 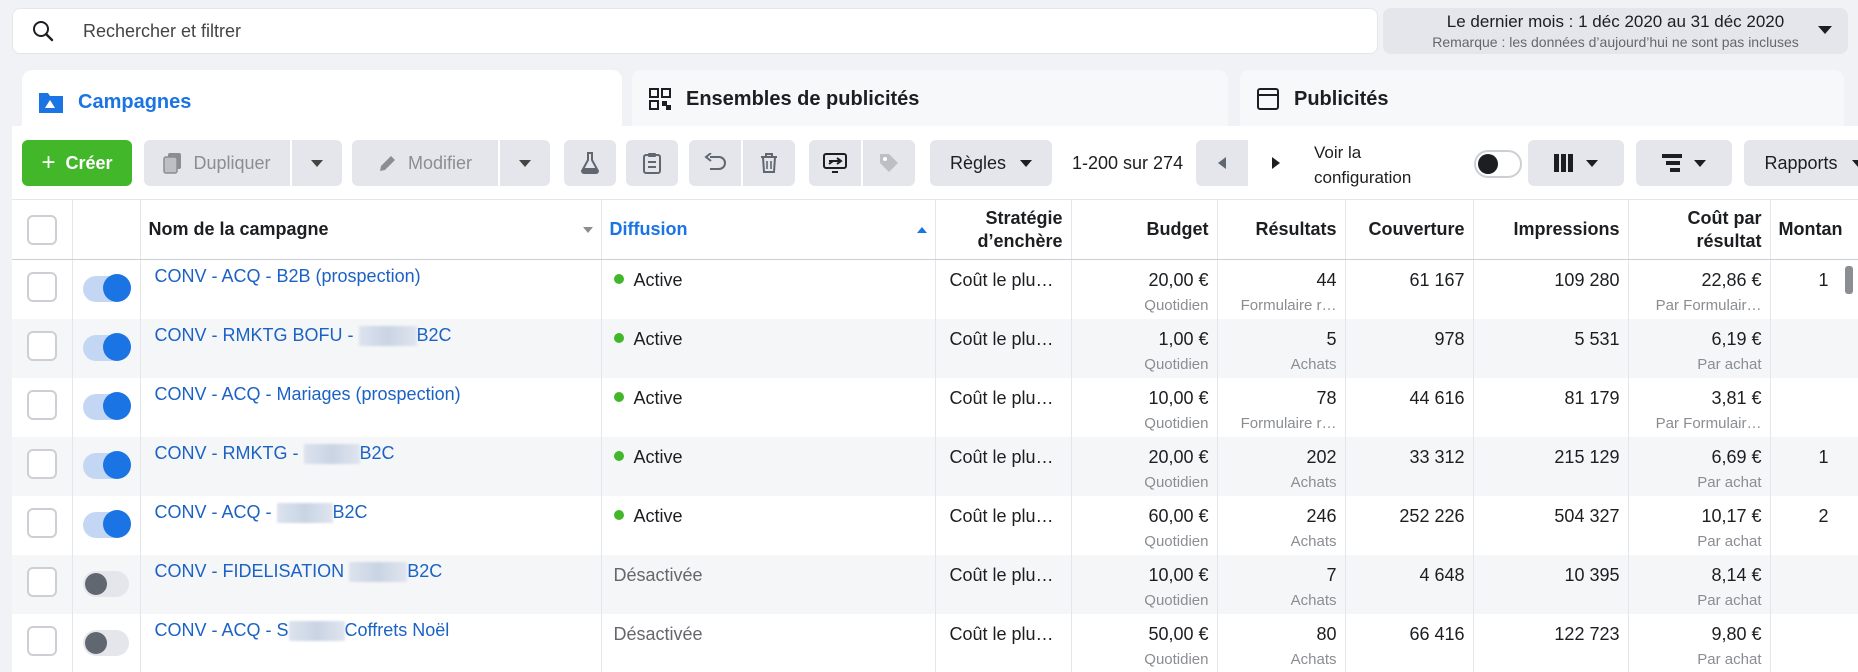 What do you see at coordinates (252, 570) in the screenshot?
I see `campaign-name-text: CONV - FIDELISATION` at bounding box center [252, 570].